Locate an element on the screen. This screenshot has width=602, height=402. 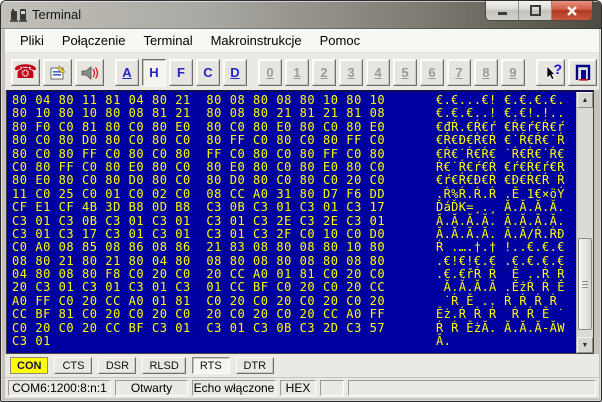
caption-buttons is located at coordinates (539, 11).